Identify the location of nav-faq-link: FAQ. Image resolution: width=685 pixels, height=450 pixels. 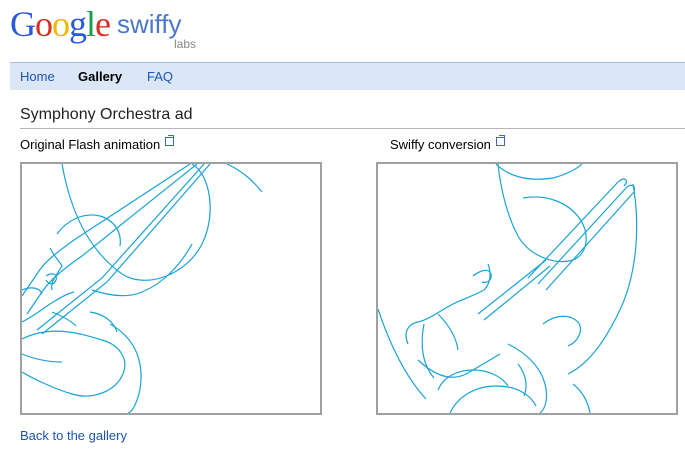
(160, 77).